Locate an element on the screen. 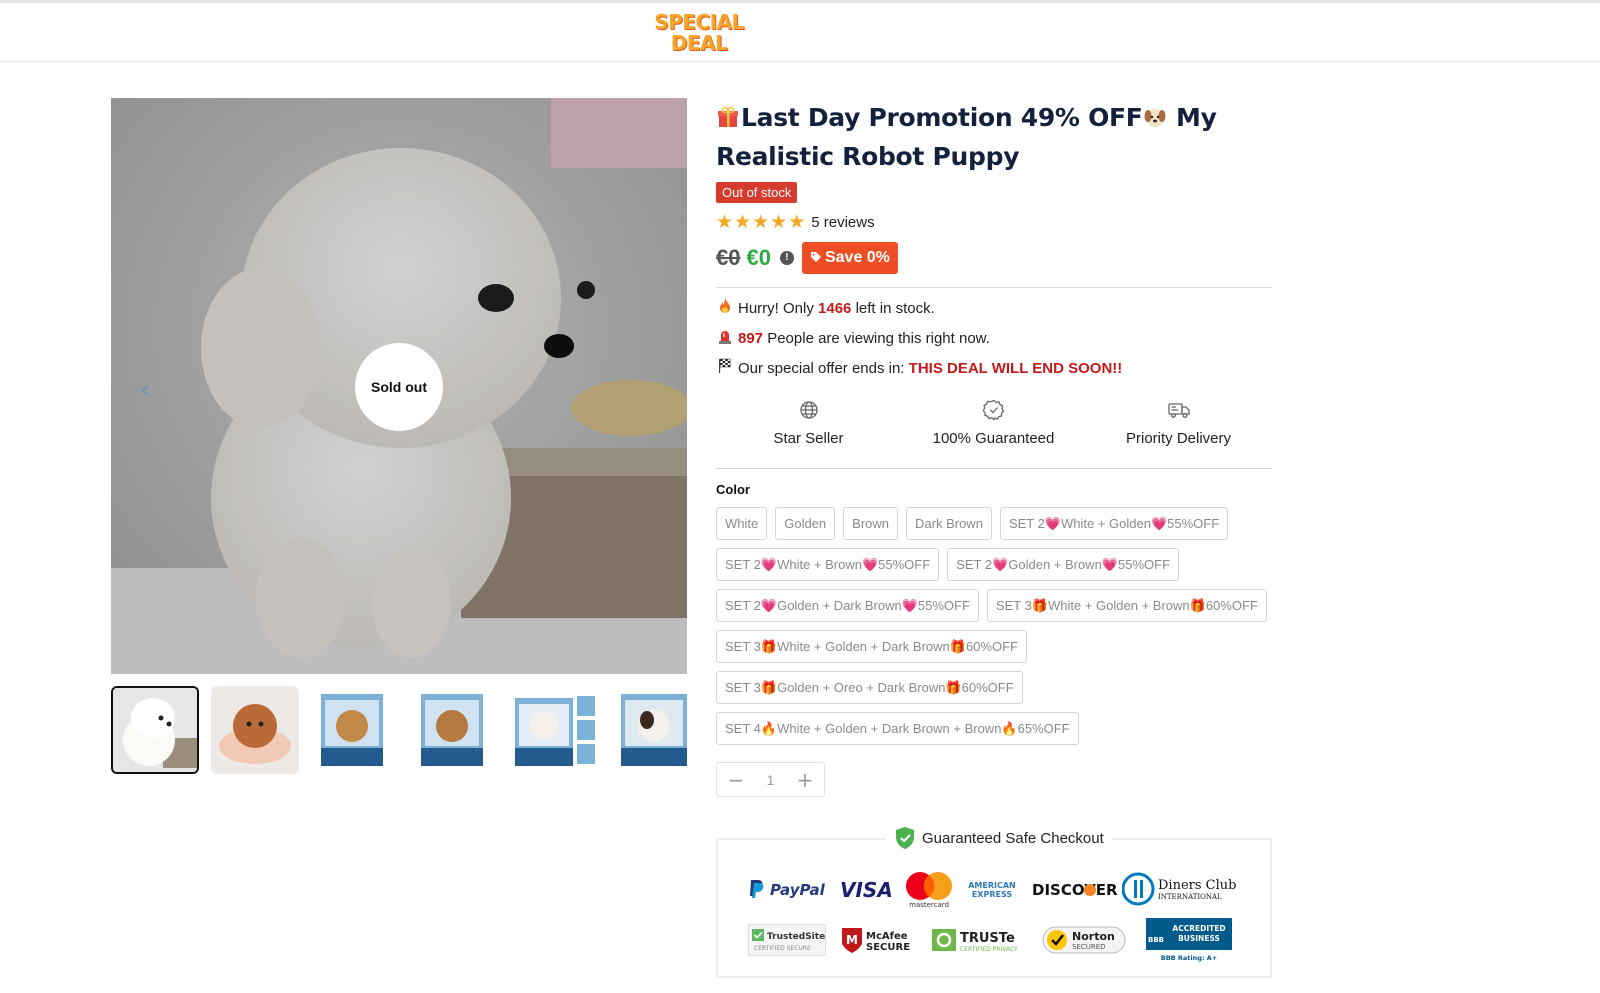 The width and height of the screenshot is (1600, 993). feature-guaranteed: 100% Guaranteed is located at coordinates (993, 422).